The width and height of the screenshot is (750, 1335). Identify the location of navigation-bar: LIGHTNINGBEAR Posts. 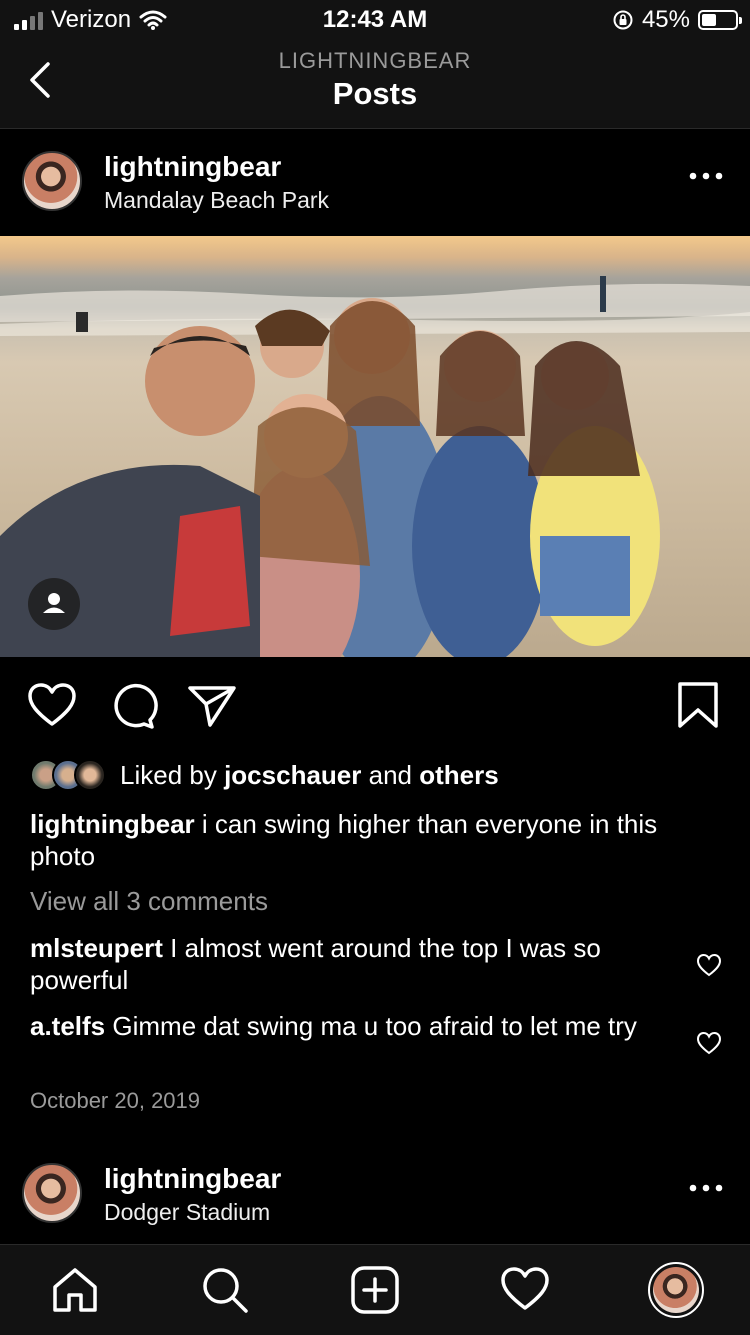
(375, 84).